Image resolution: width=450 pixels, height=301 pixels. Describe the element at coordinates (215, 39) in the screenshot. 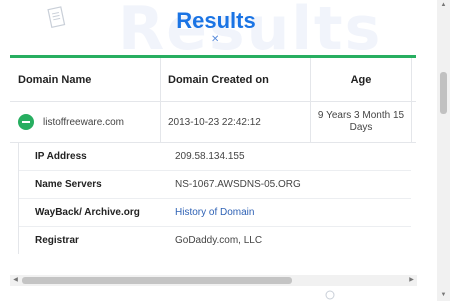

I see `x-mark-icon: ✕` at that location.